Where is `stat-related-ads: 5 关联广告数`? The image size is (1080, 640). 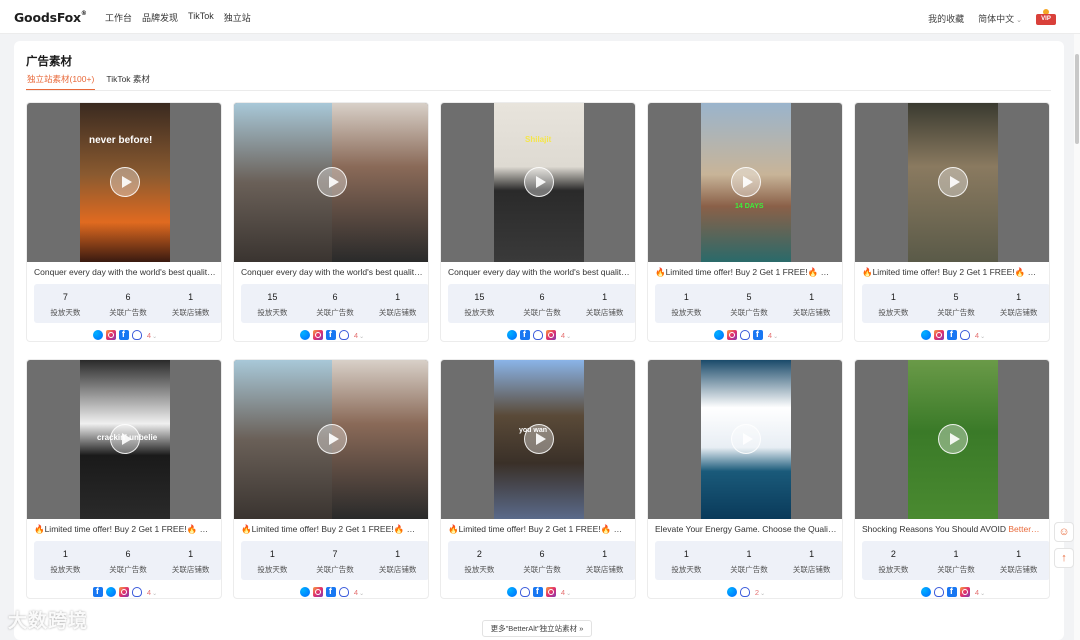
stat-related-ads: 5 关联广告数 is located at coordinates (749, 304).